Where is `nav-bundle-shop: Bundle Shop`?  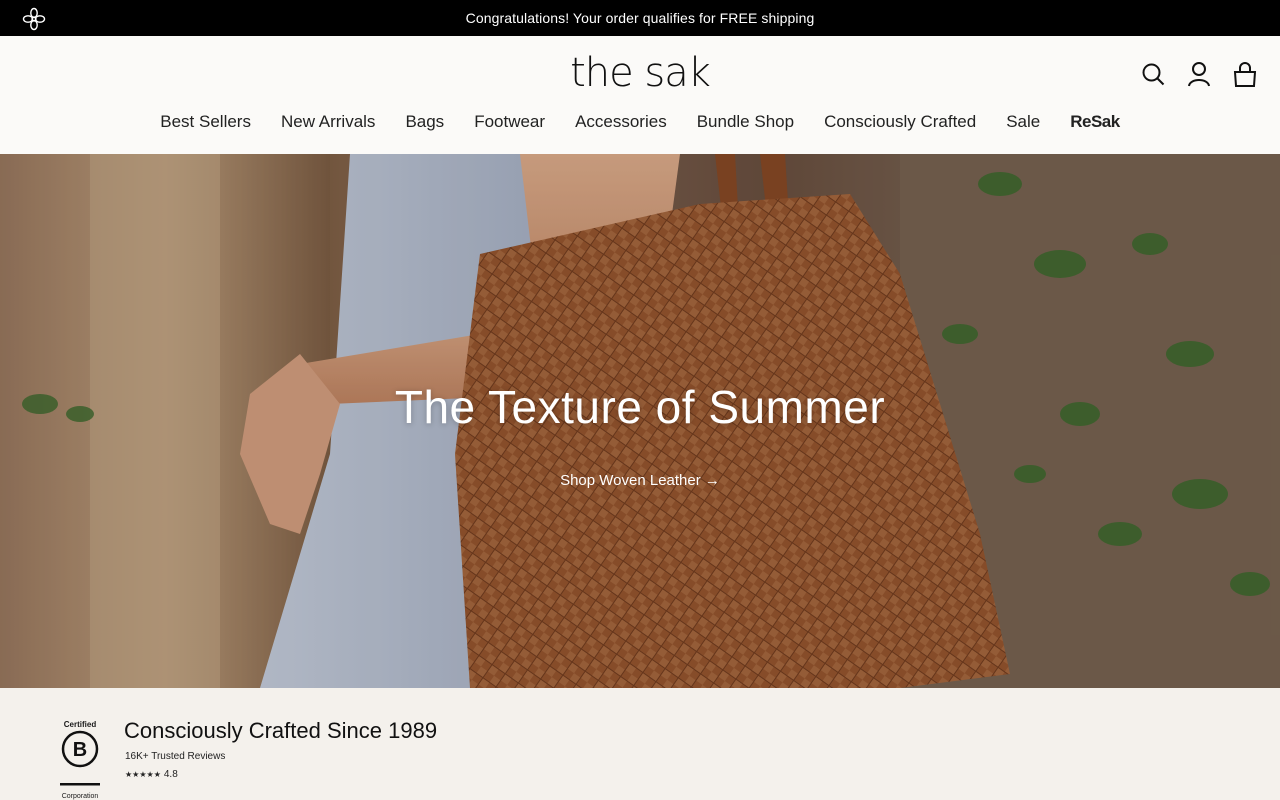 nav-bundle-shop: Bundle Shop is located at coordinates (745, 122).